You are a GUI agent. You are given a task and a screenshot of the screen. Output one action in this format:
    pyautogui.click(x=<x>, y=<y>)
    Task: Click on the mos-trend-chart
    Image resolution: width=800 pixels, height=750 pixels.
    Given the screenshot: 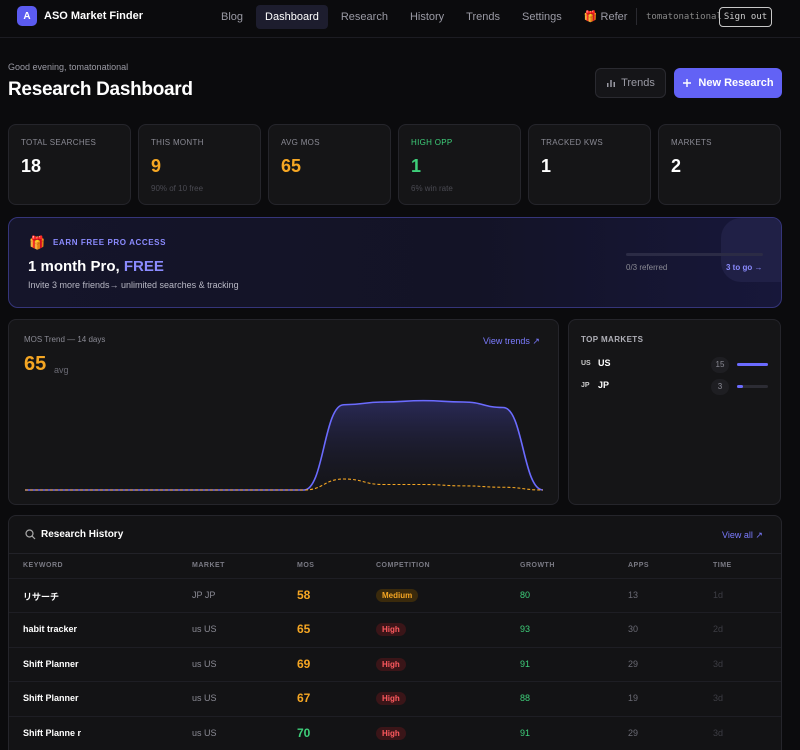 What is the action you would take?
    pyautogui.click(x=284, y=445)
    